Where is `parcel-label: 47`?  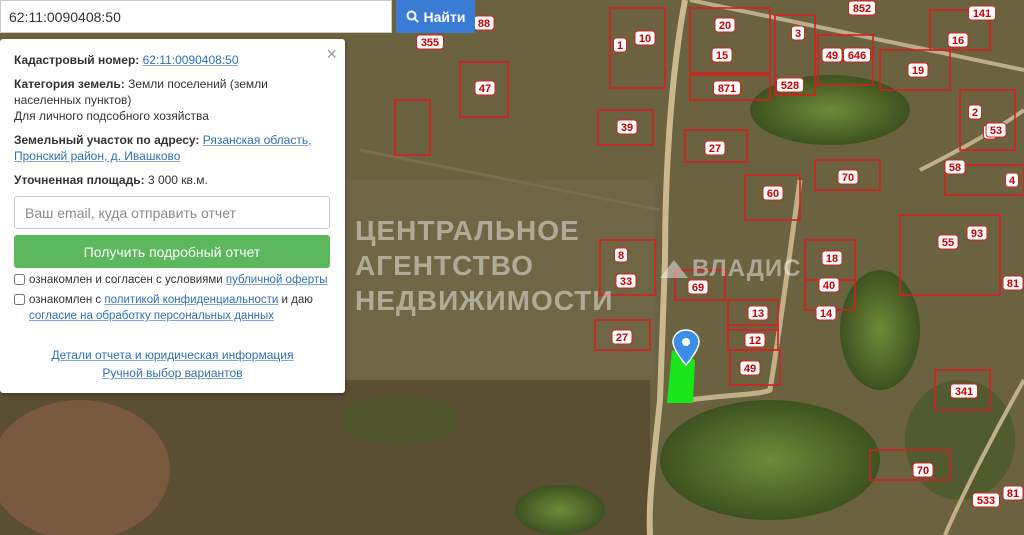 parcel-label: 47 is located at coordinates (485, 89).